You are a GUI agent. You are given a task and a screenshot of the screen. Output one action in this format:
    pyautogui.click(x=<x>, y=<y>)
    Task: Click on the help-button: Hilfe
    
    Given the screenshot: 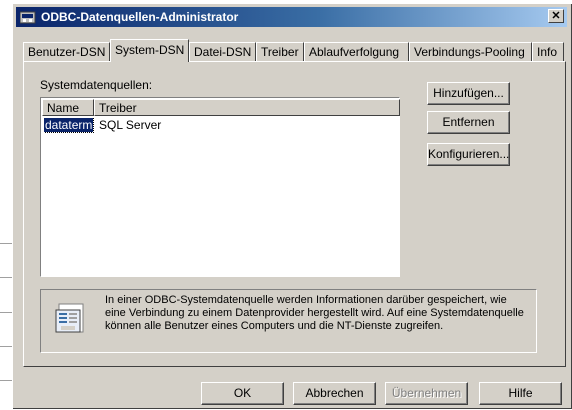 What is the action you would take?
    pyautogui.click(x=520, y=393)
    